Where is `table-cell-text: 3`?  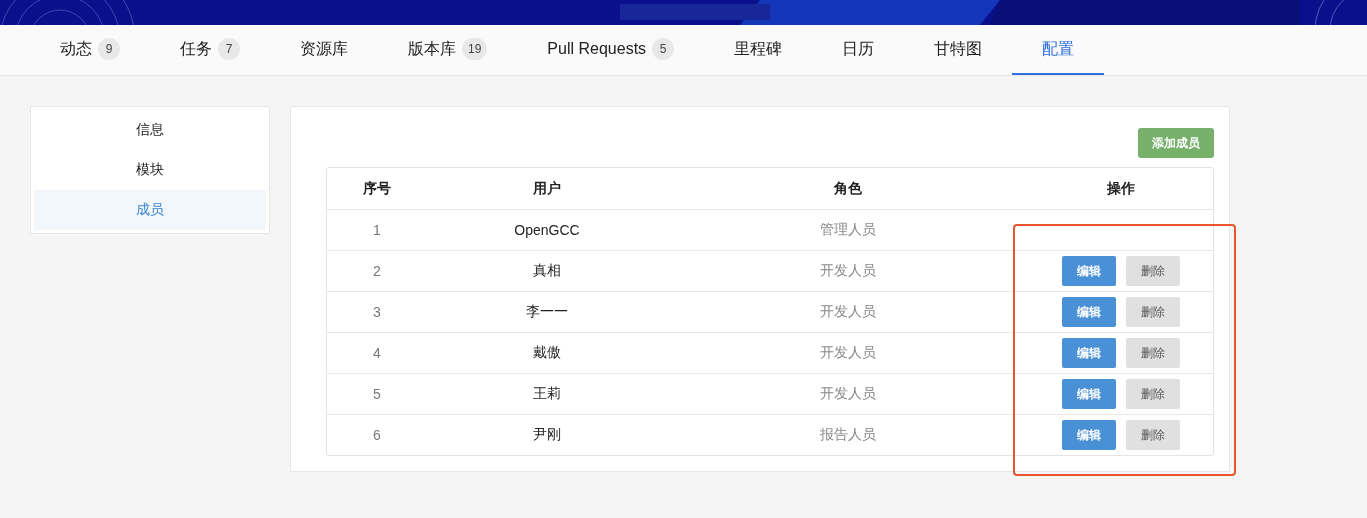
table-cell-text: 3 is located at coordinates (377, 312).